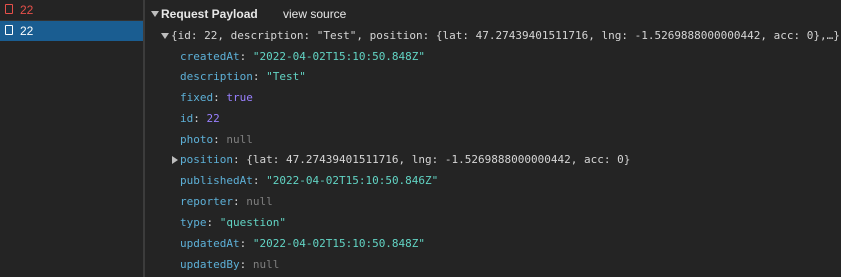  What do you see at coordinates (216, 97) in the screenshot?
I see `property-row: fixed: true` at bounding box center [216, 97].